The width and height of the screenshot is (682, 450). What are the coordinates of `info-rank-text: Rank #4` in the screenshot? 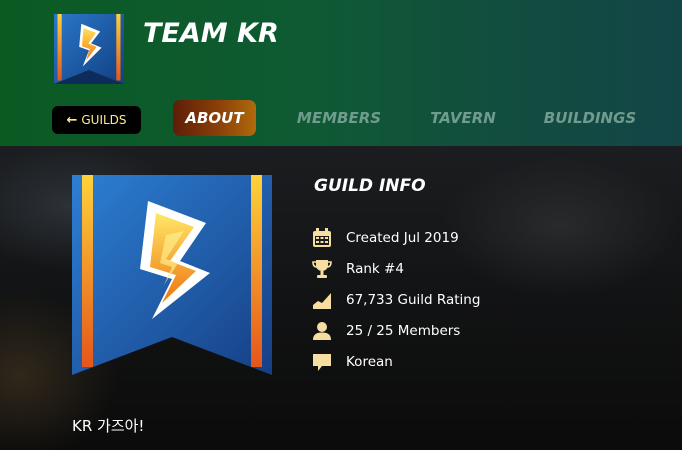 It's located at (375, 269).